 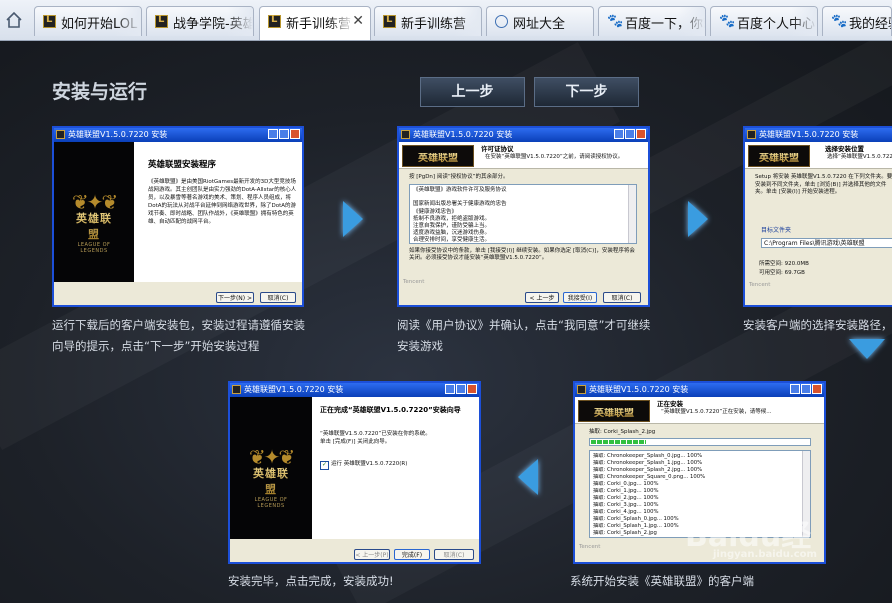 I want to click on install-progress-bar, so click(x=700, y=442).